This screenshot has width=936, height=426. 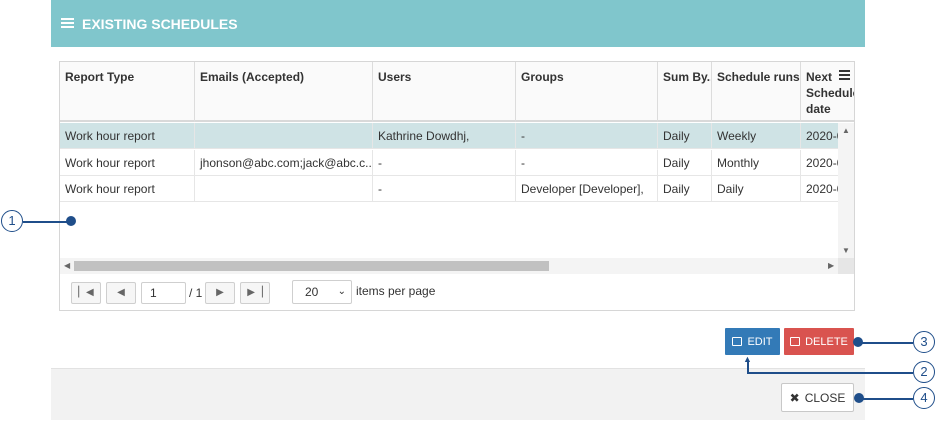 What do you see at coordinates (886, 343) in the screenshot?
I see `callout-3-line` at bounding box center [886, 343].